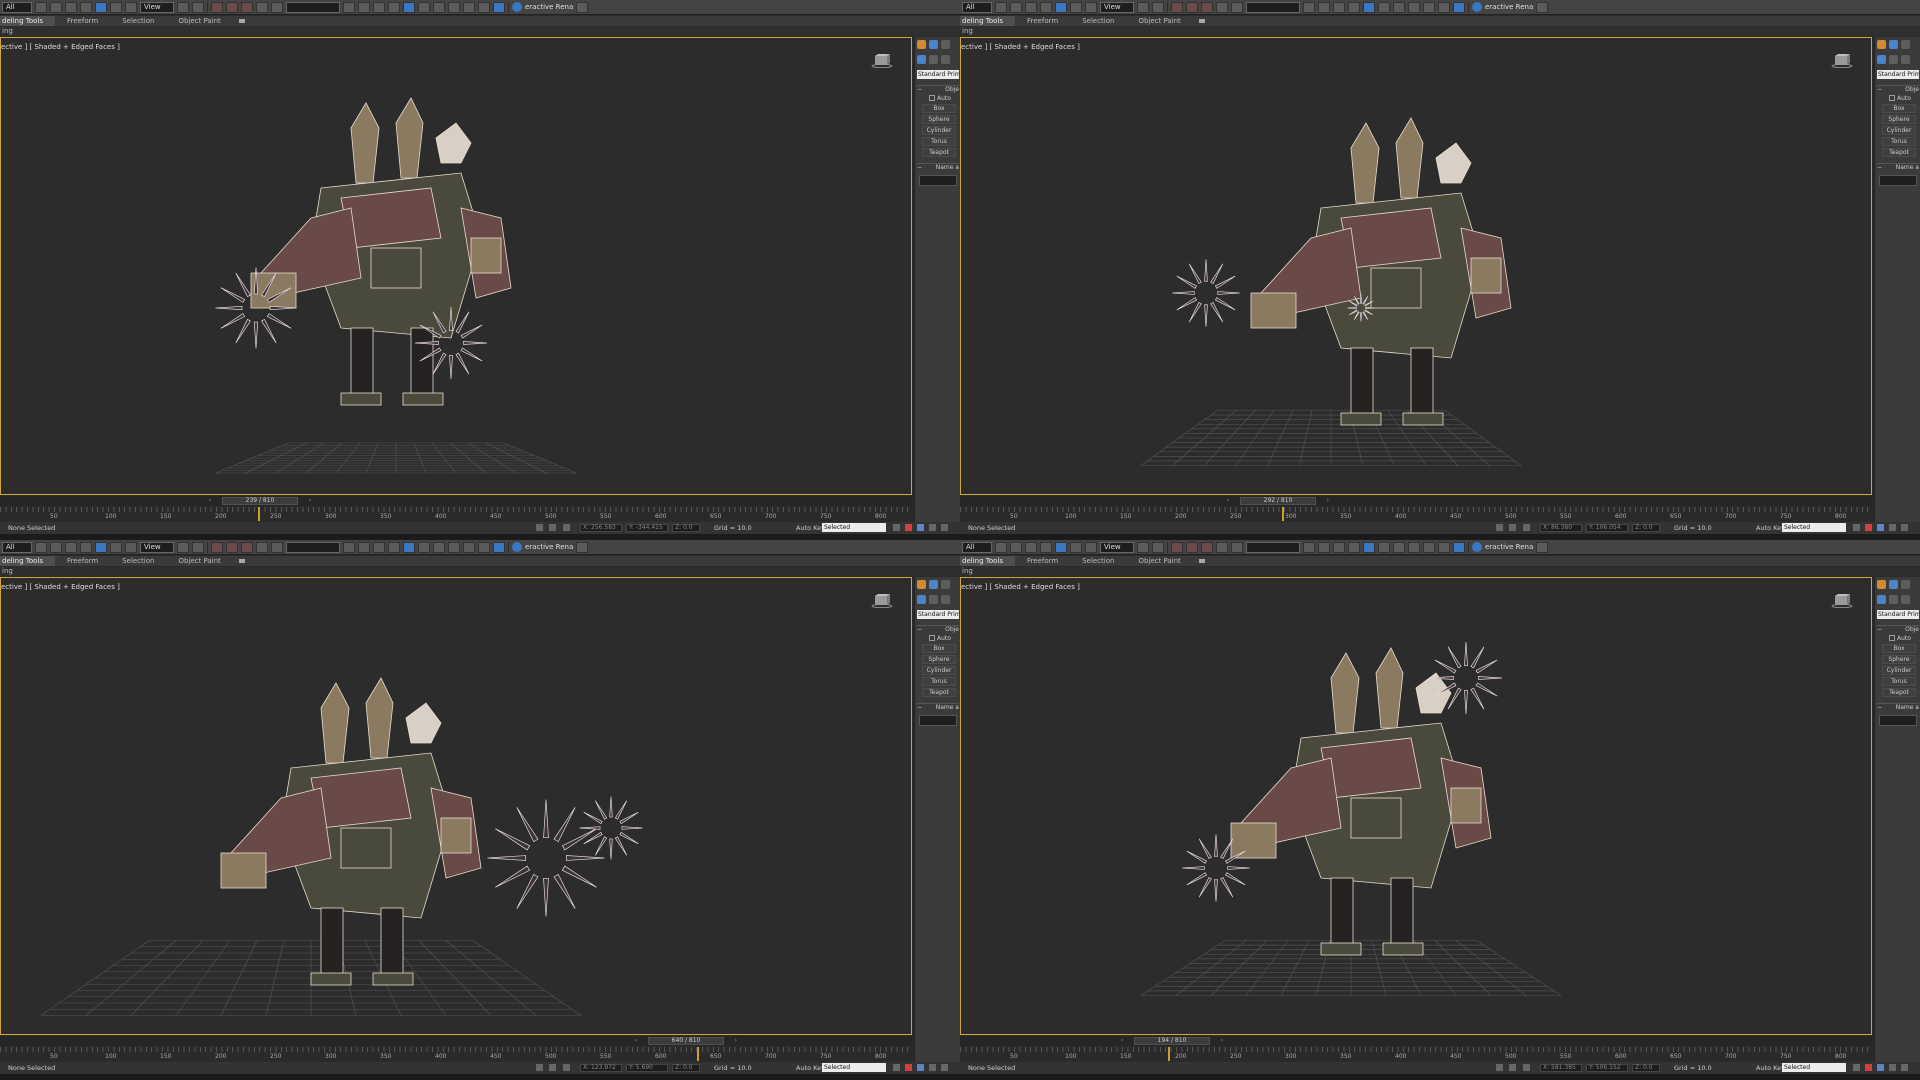 The image size is (1920, 1080). Describe the element at coordinates (647, 528) in the screenshot. I see `y-coordinate-field: Y: -344.415` at that location.